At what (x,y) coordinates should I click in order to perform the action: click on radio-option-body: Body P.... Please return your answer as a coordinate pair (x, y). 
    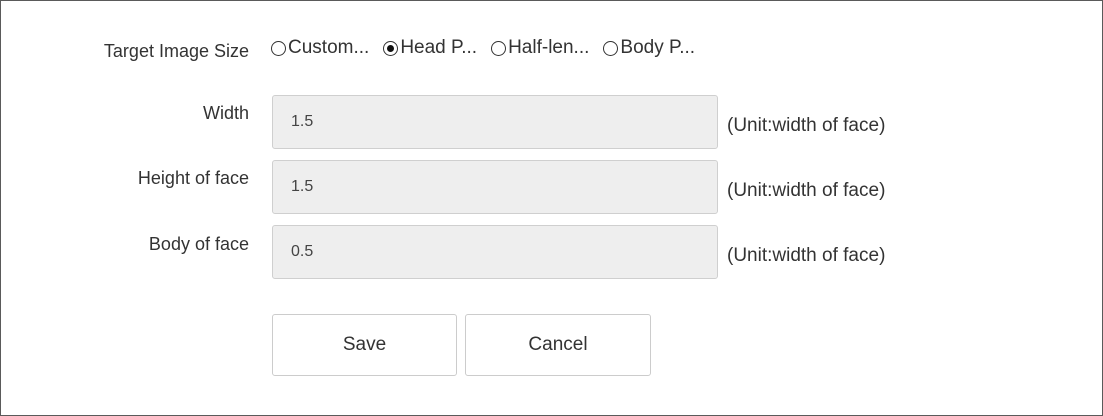
    Looking at the image, I should click on (649, 48).